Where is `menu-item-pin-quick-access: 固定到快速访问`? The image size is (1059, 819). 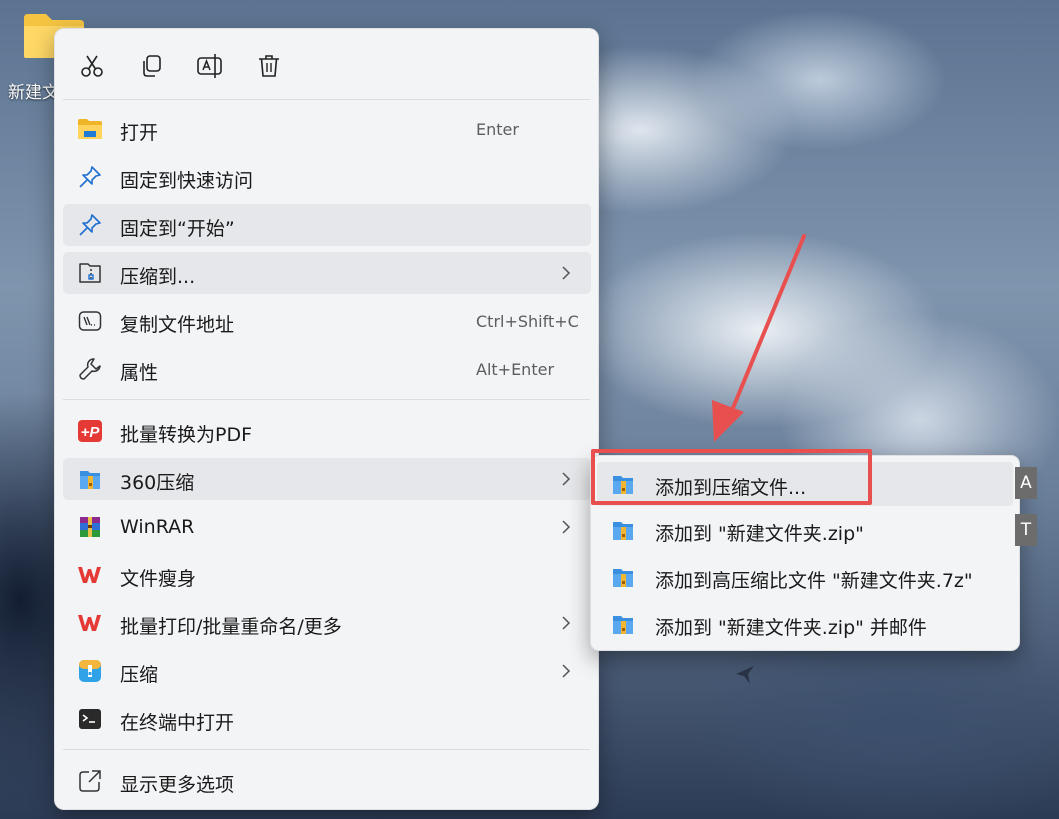 menu-item-pin-quick-access: 固定到快速访问 is located at coordinates (327, 177).